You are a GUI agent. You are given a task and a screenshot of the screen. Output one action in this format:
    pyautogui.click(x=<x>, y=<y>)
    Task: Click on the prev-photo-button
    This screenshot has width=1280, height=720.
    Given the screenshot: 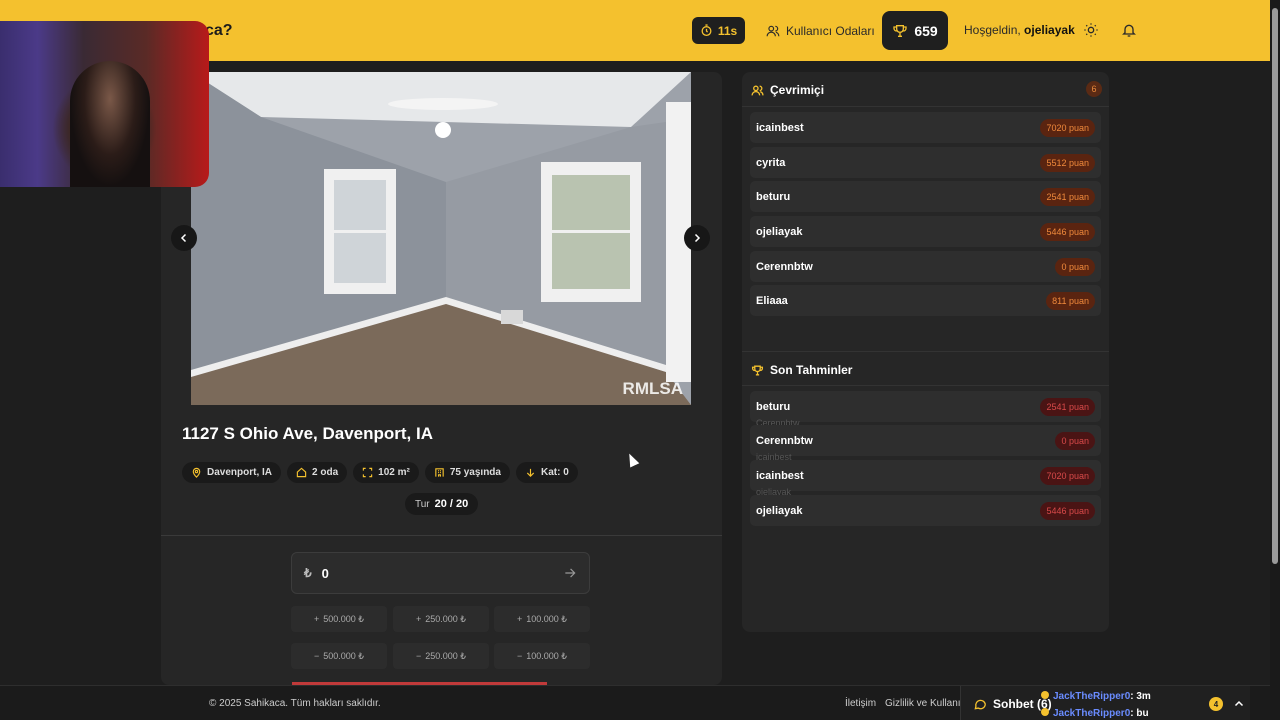 What is the action you would take?
    pyautogui.click(x=184, y=238)
    